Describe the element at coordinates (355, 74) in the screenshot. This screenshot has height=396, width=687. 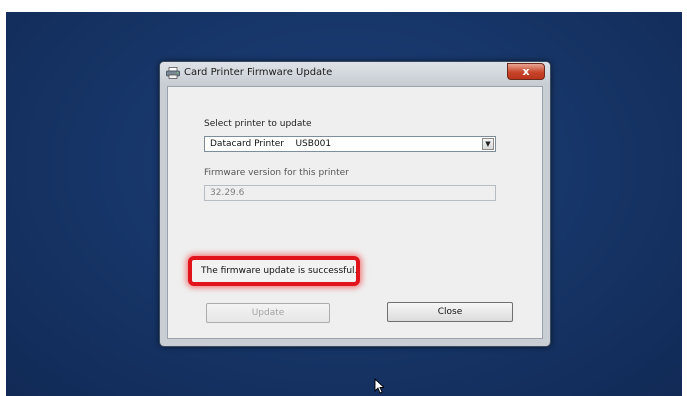
I see `title-bar: Card Printer Firmware Update x` at that location.